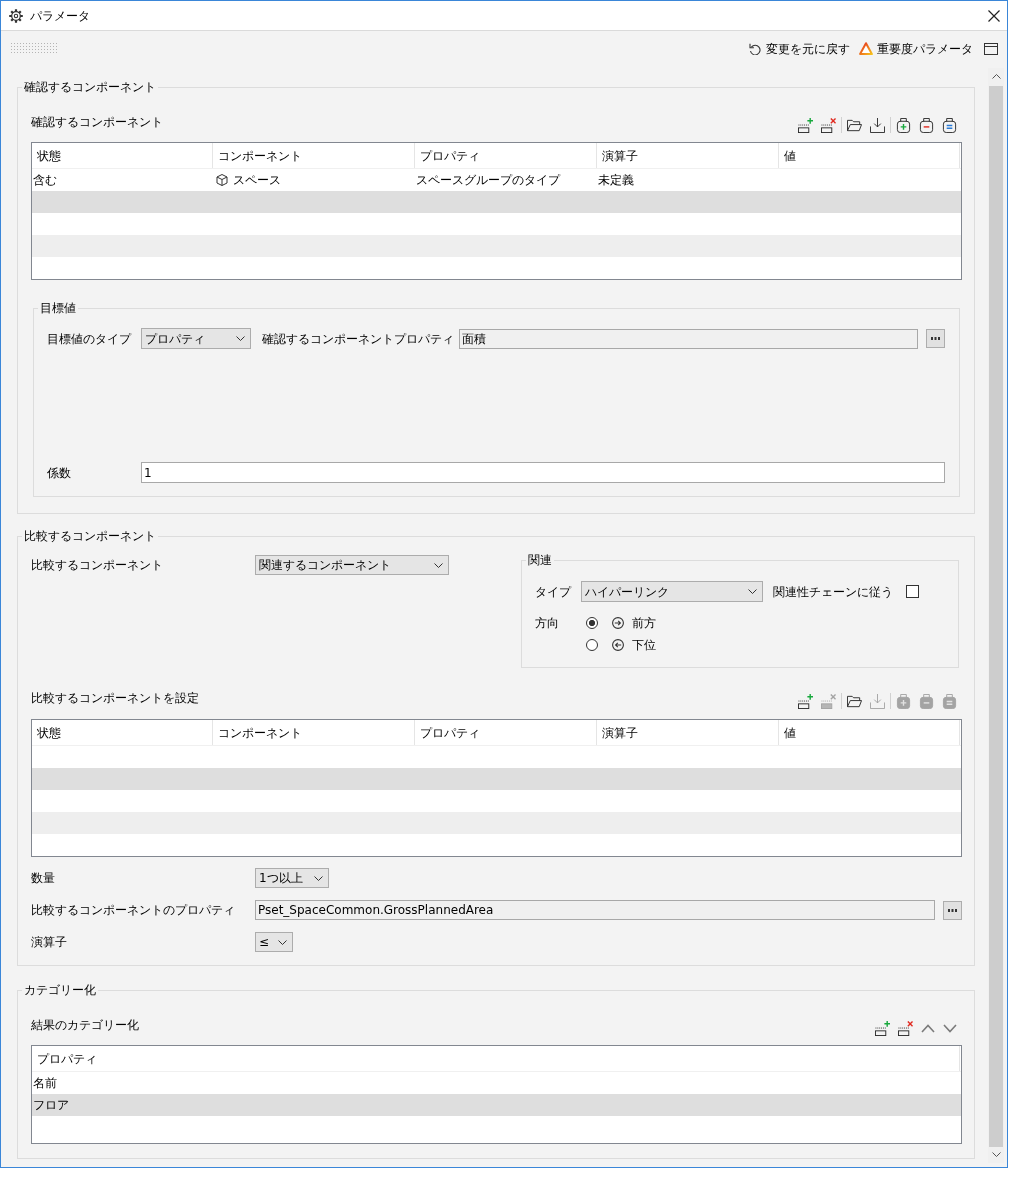  I want to click on group-title: カテゴリー化, so click(60, 990).